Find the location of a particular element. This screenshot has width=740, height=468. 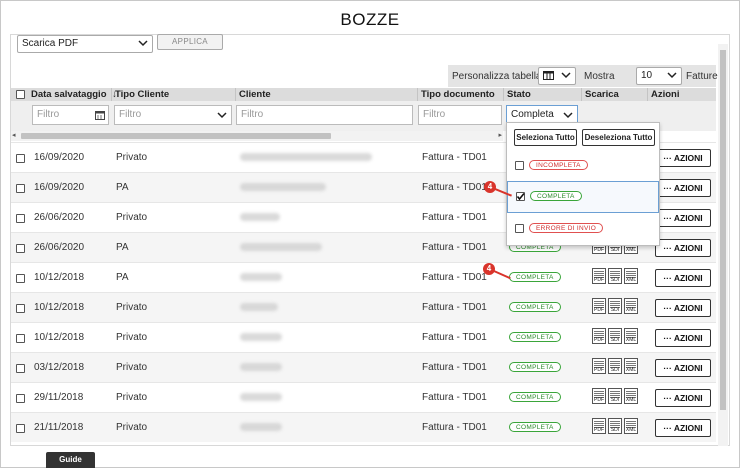

columns-toggle is located at coordinates (557, 76).